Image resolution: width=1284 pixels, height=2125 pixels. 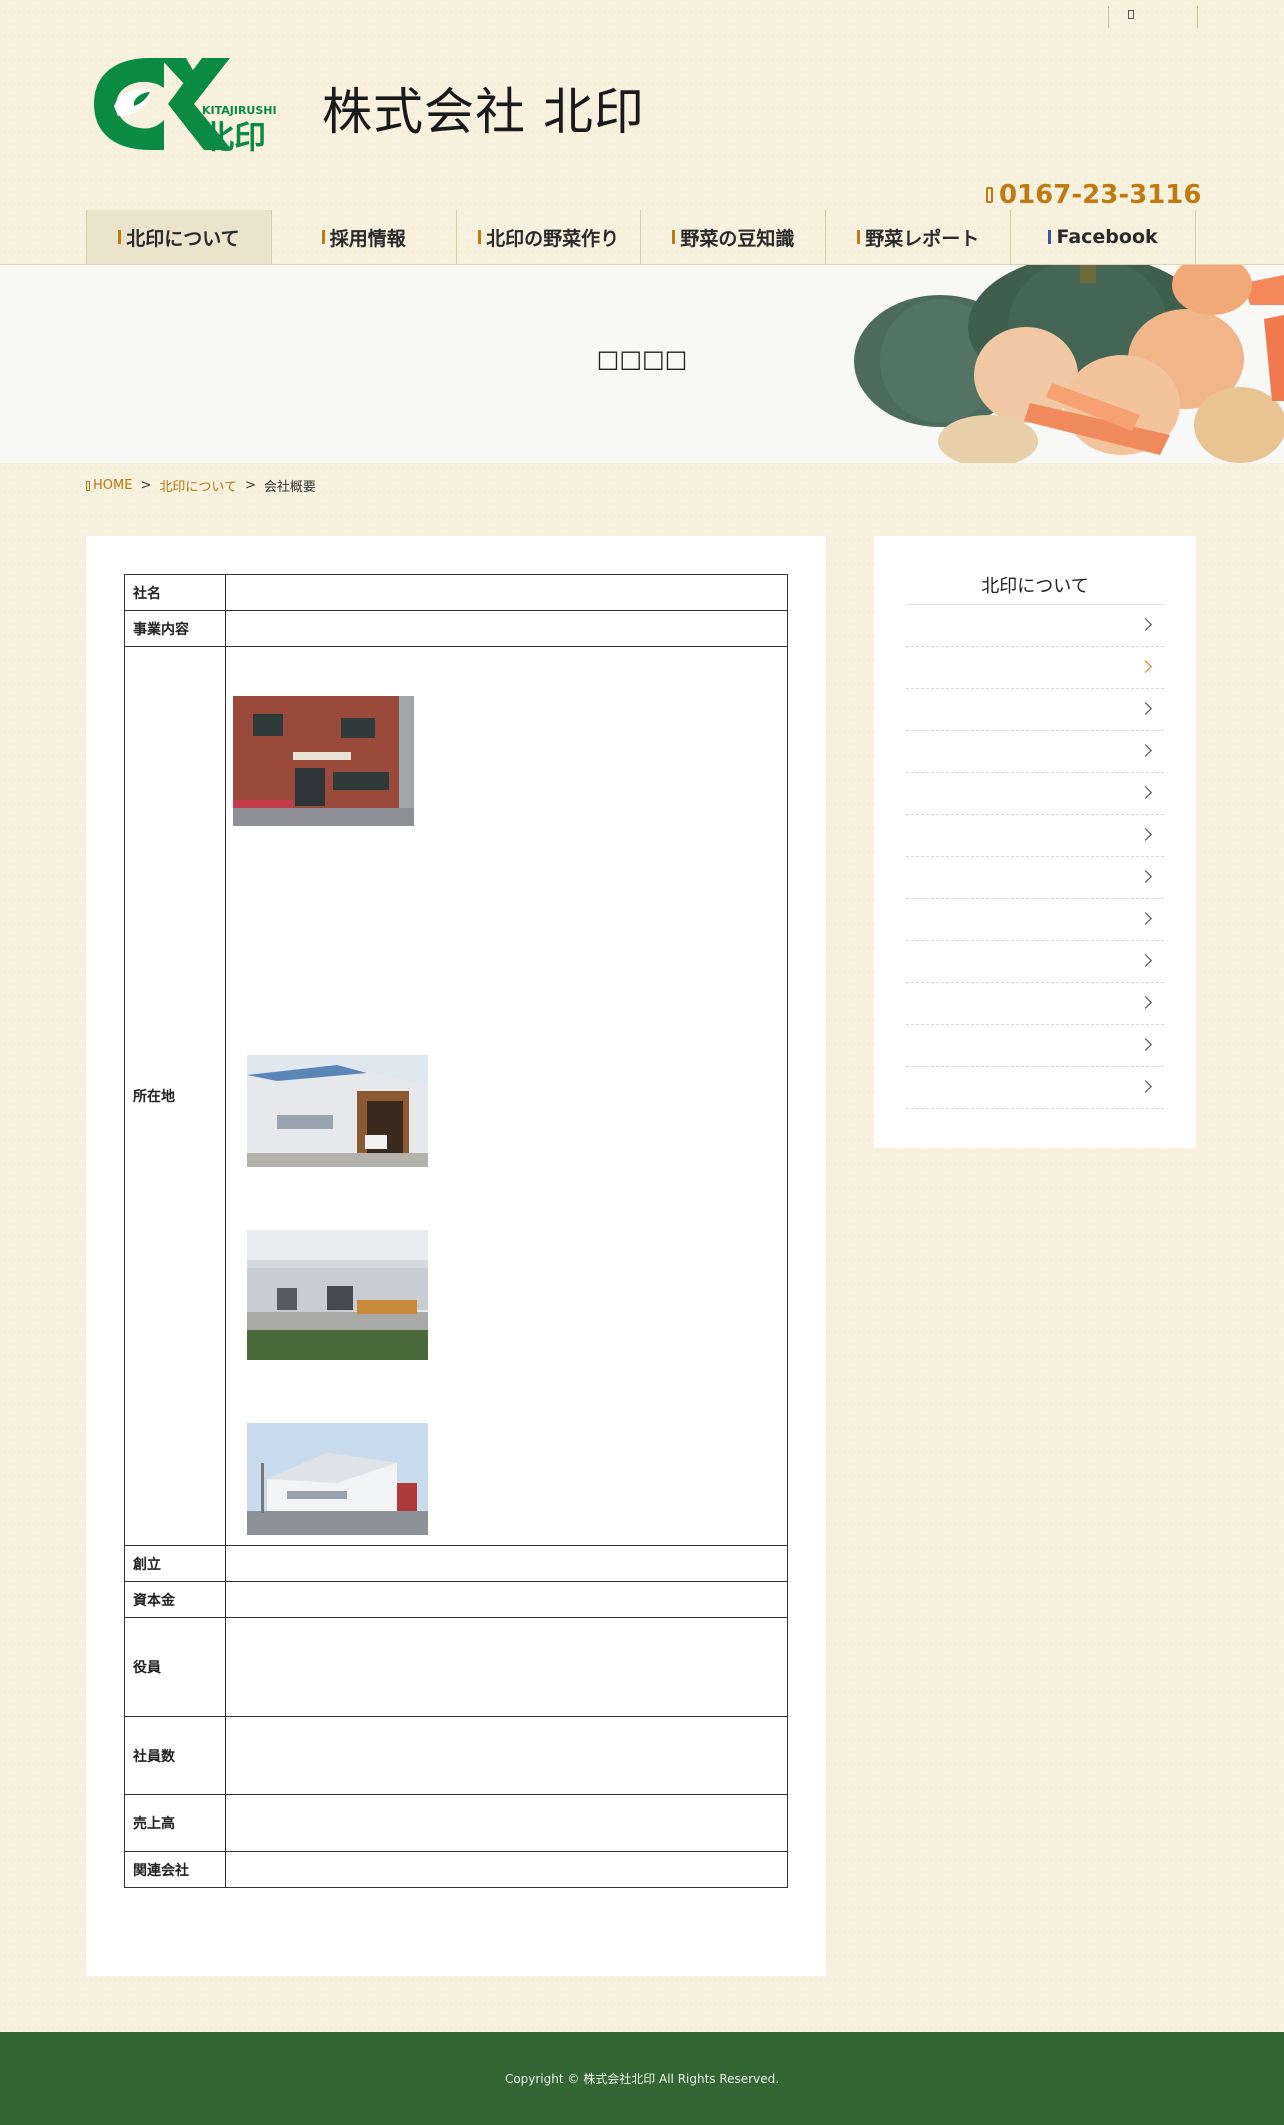 I want to click on row-label: 所在地, so click(x=175, y=1096).